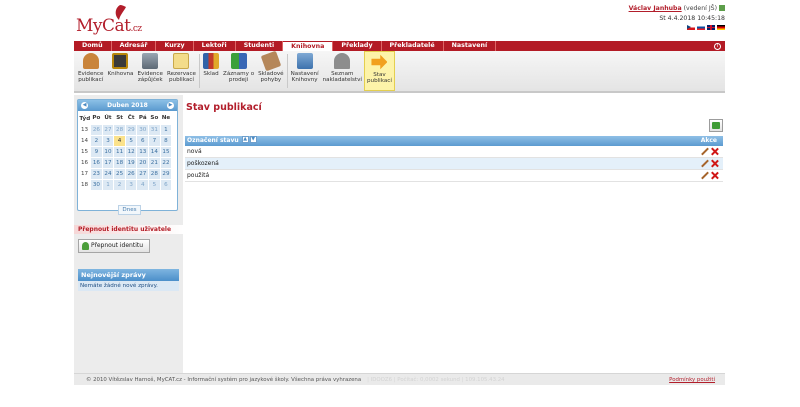 This screenshot has width=800, height=407. Describe the element at coordinates (109, 26) in the screenshot. I see `logo-text: MyCat.cz` at that location.